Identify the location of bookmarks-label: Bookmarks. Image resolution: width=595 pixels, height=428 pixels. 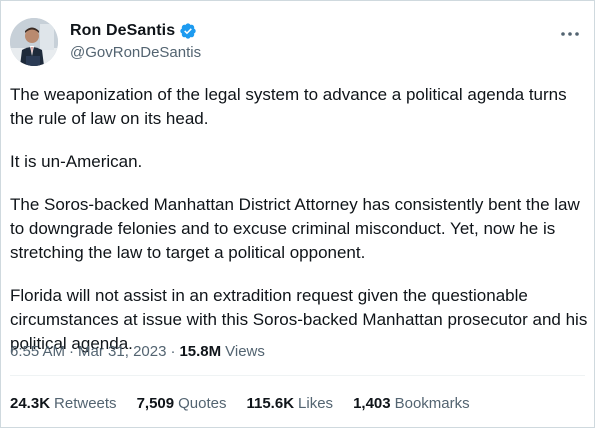
(432, 403).